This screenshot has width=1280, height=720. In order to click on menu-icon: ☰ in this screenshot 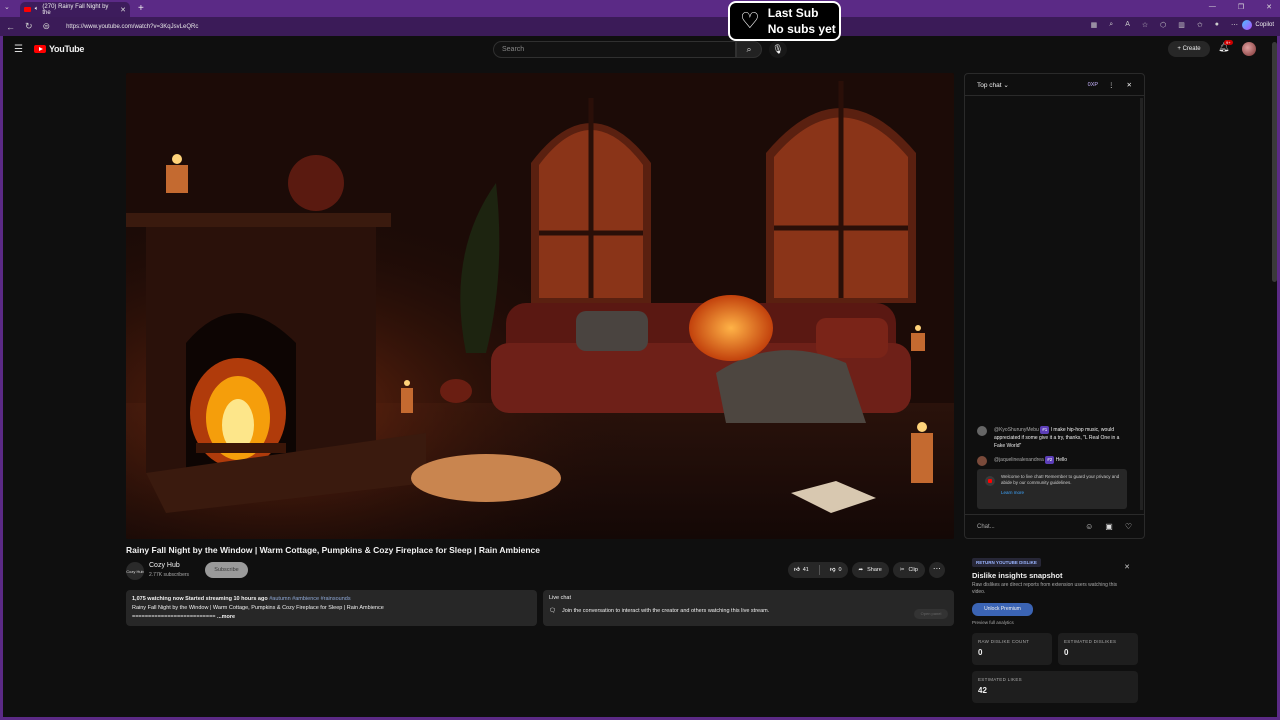, I will do `click(18, 49)`.